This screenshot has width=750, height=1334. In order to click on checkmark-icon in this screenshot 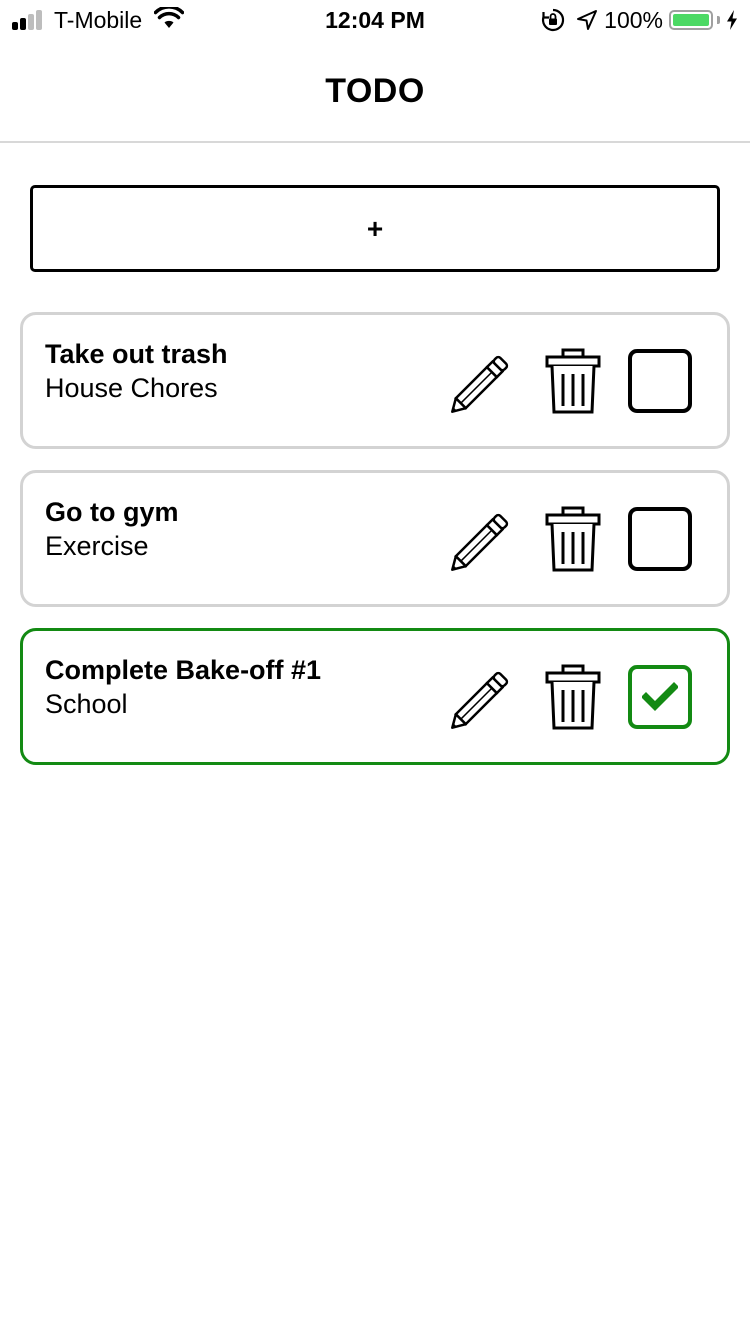, I will do `click(660, 696)`.